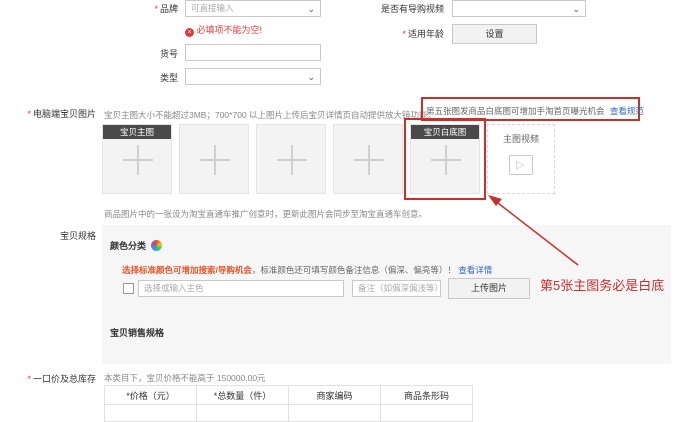 This screenshot has height=422, width=692. What do you see at coordinates (445, 132) in the screenshot?
I see `white-image-tag: 宝贝白底图` at bounding box center [445, 132].